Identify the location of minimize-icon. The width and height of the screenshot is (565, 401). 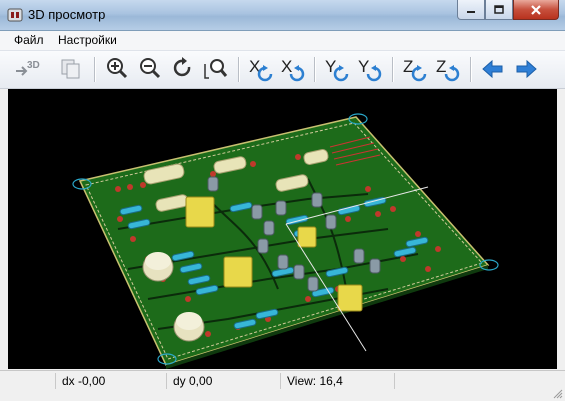
(471, 11).